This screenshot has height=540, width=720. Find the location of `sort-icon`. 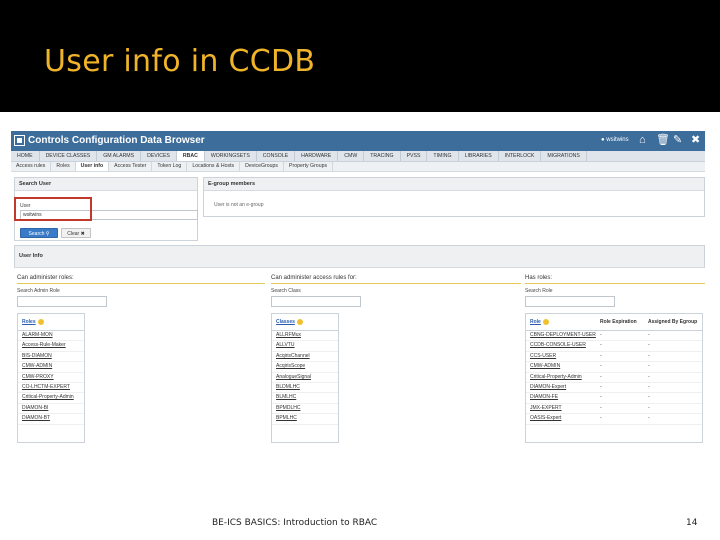

sort-icon is located at coordinates (299, 321).